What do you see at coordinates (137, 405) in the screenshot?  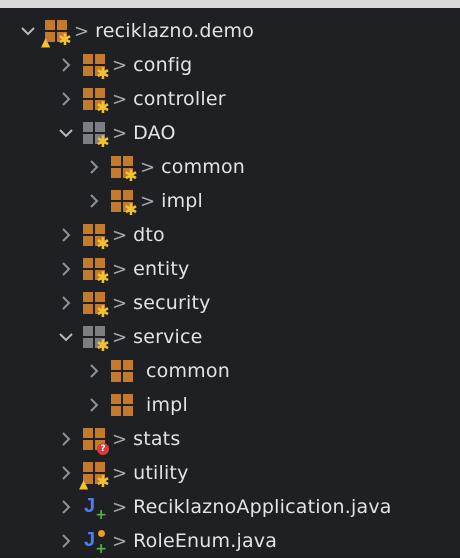 I see `tree-node-service-impl: impl` at bounding box center [137, 405].